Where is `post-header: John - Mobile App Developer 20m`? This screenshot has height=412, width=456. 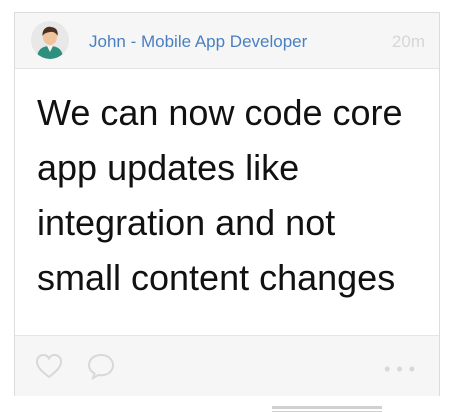
post-header: John - Mobile App Developer 20m is located at coordinates (227, 41).